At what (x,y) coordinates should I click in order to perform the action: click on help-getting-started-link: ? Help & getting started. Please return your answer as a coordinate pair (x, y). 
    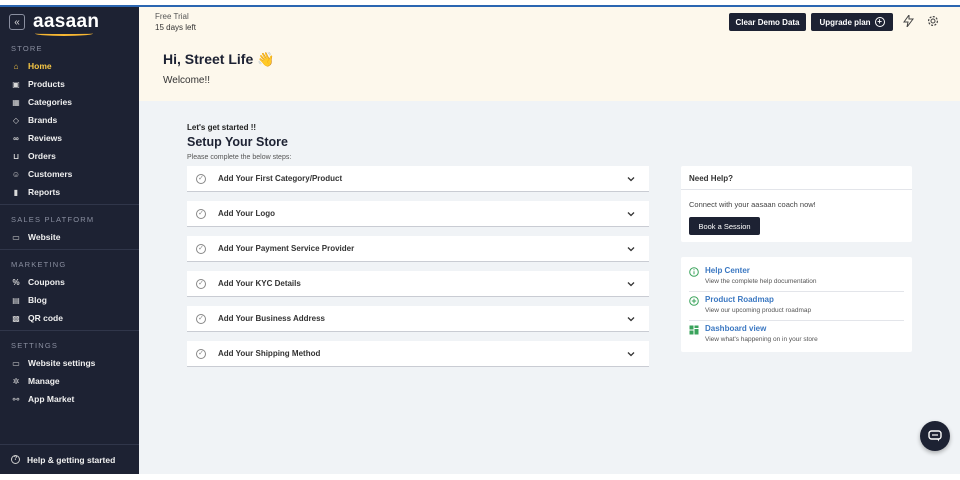
    Looking at the image, I should click on (69, 460).